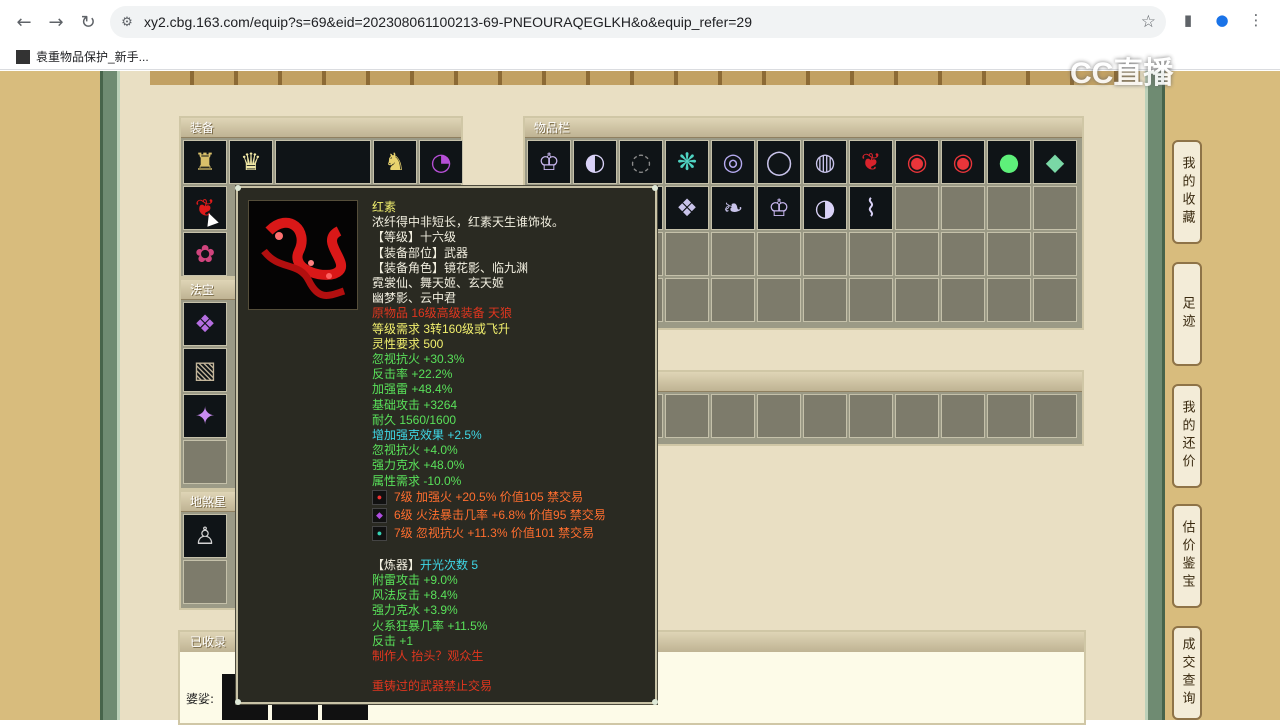 This screenshot has width=1280, height=725. What do you see at coordinates (449, 564) in the screenshot?
I see `refine-count: 开光次数 5` at bounding box center [449, 564].